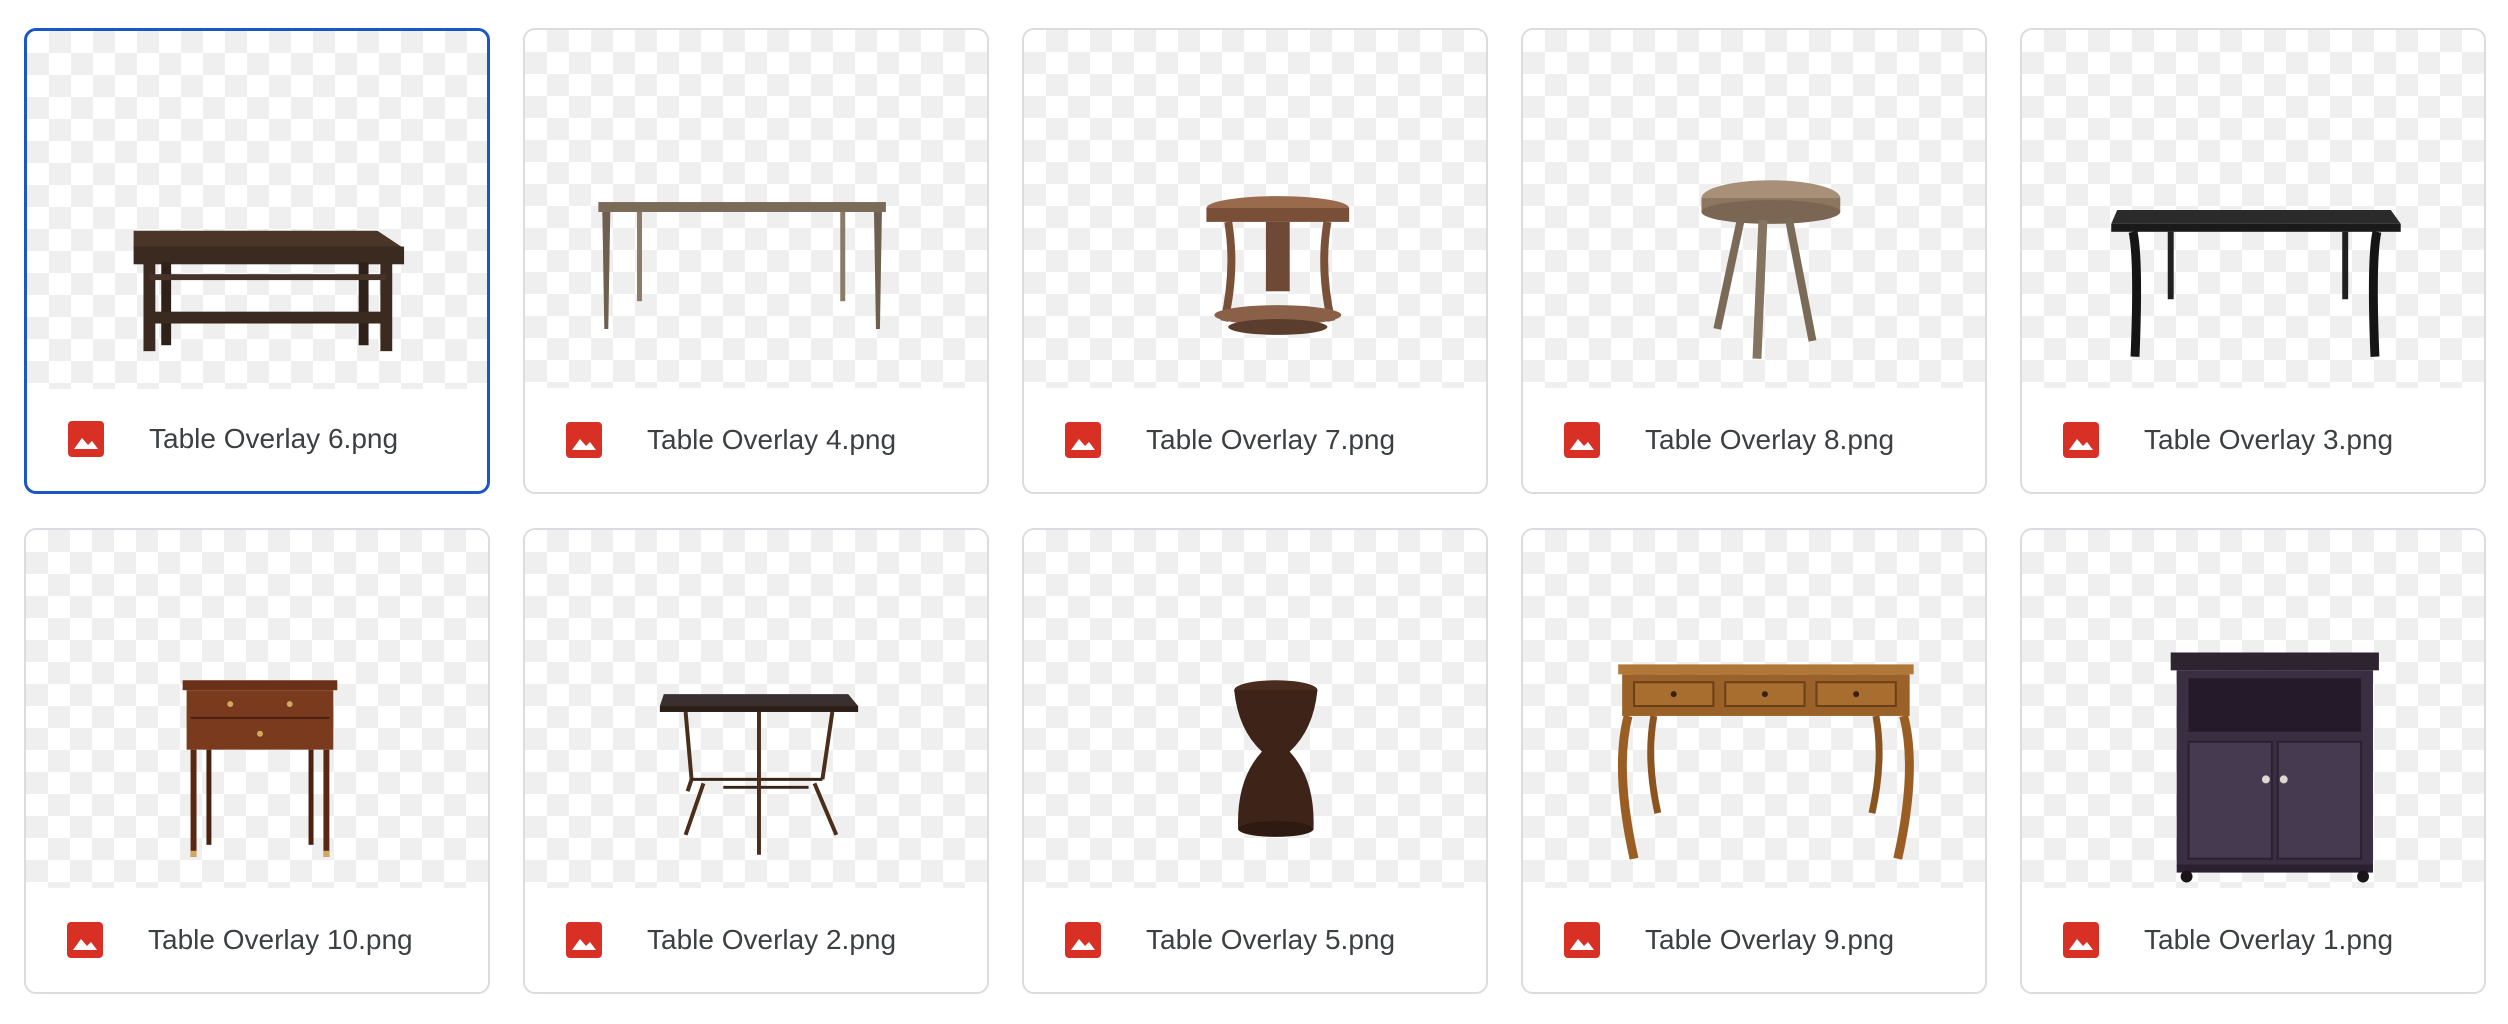  What do you see at coordinates (1271, 939) in the screenshot?
I see `file-name: Table Overlay 5.png` at bounding box center [1271, 939].